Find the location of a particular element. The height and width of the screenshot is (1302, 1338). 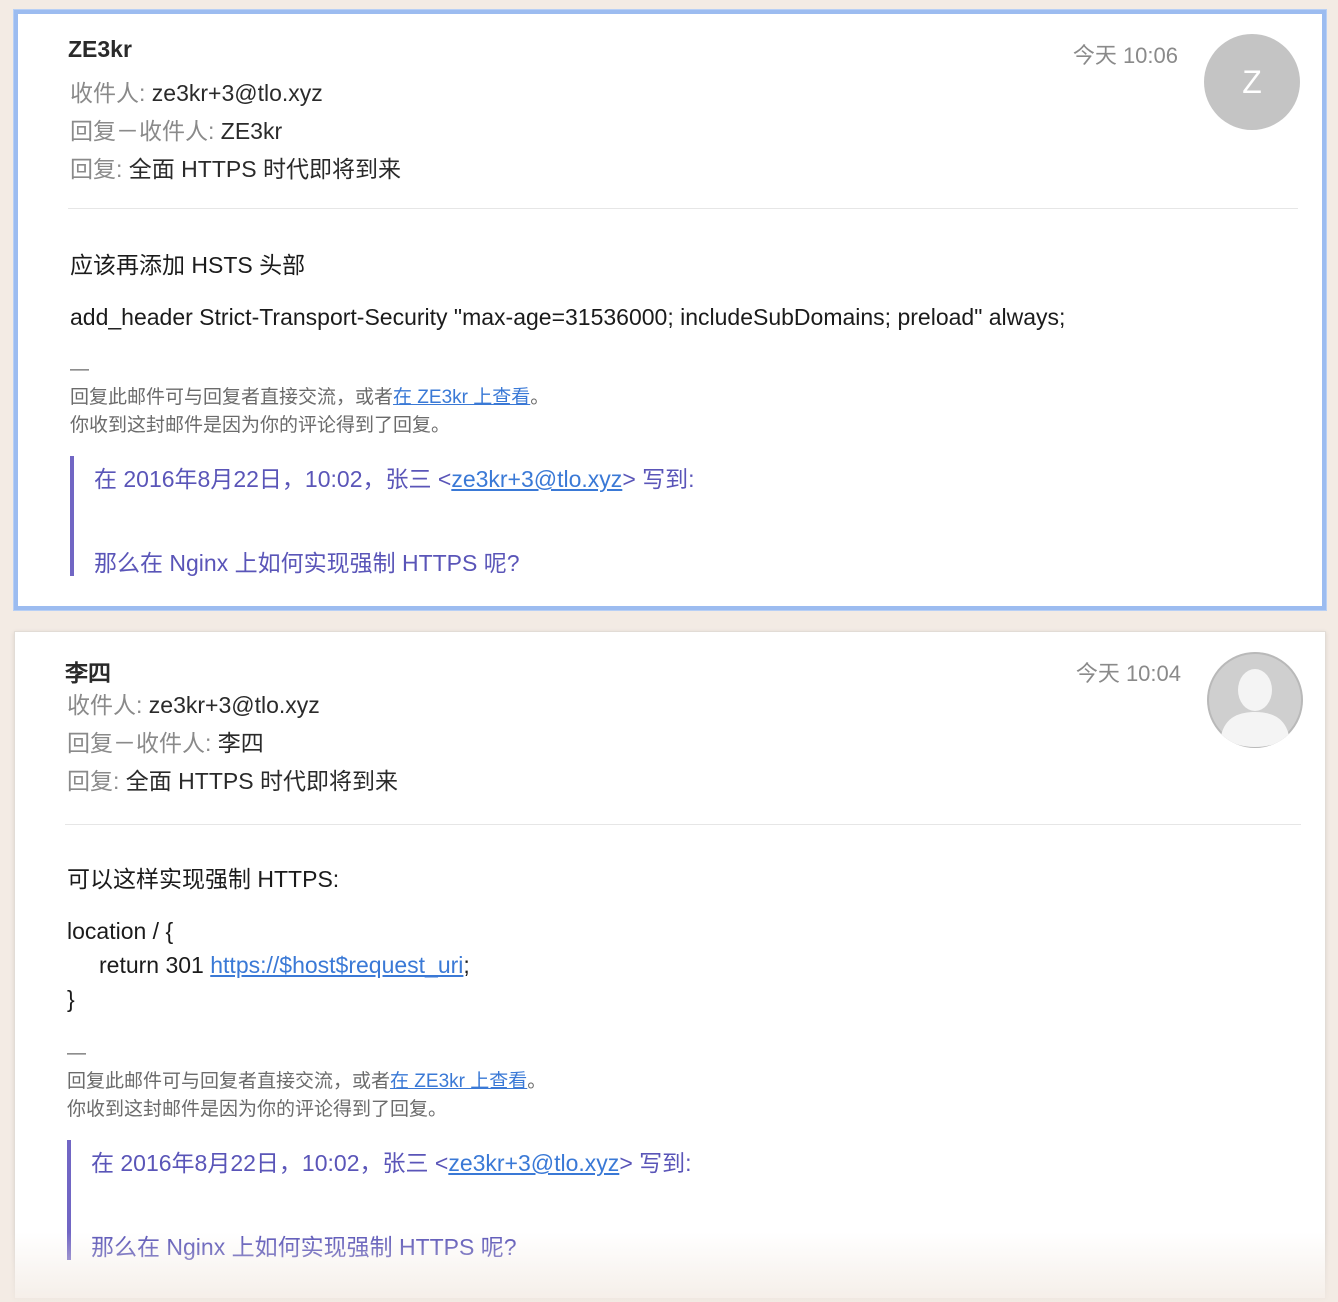

code-url-link: https://$host$request_uri is located at coordinates (336, 965).